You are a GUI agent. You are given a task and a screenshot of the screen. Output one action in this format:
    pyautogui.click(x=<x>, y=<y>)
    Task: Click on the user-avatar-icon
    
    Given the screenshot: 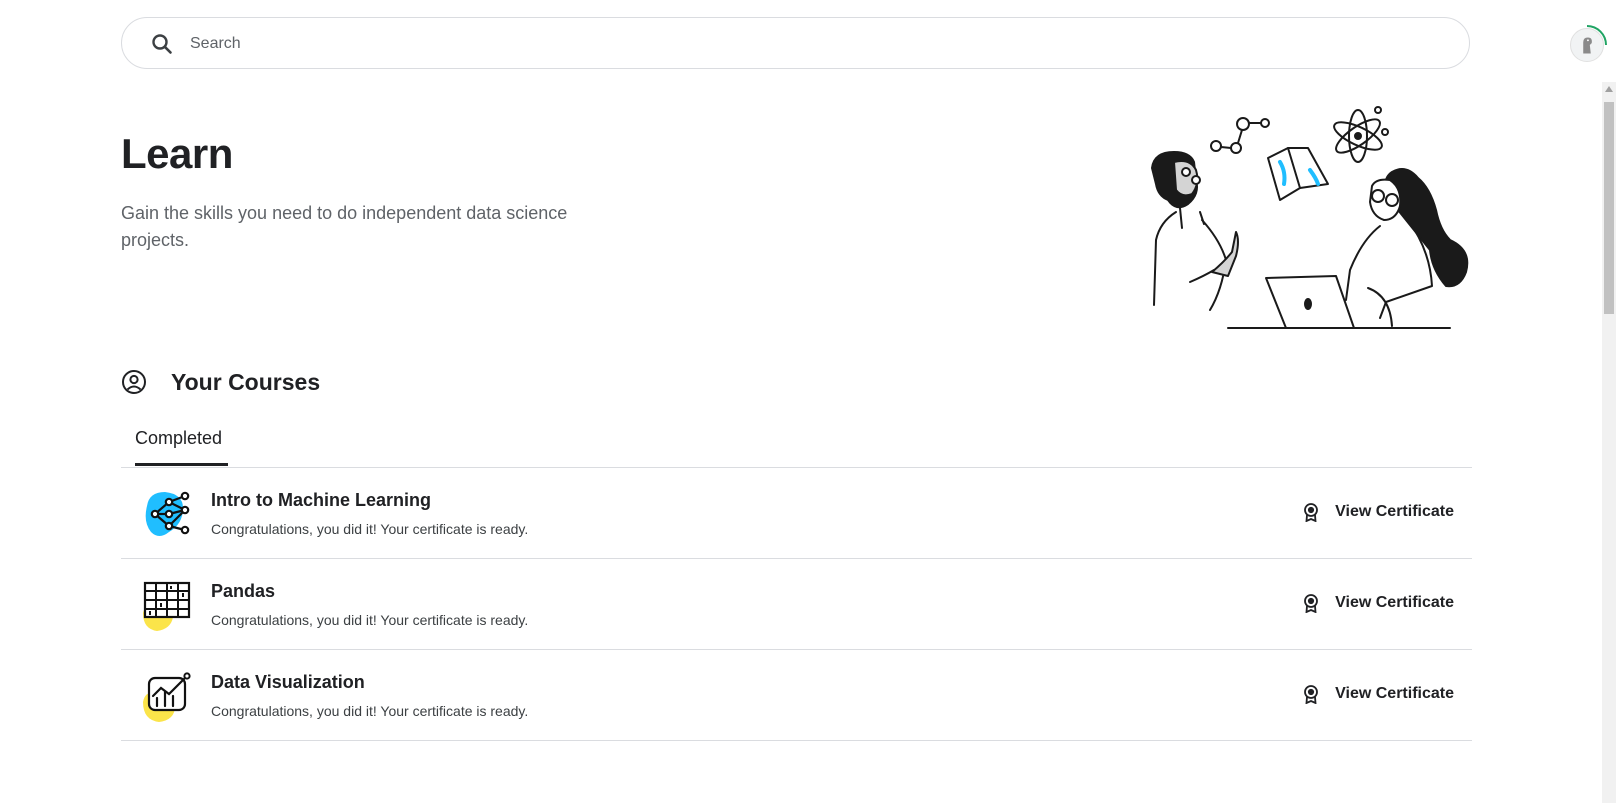 What is the action you would take?
    pyautogui.click(x=1587, y=45)
    